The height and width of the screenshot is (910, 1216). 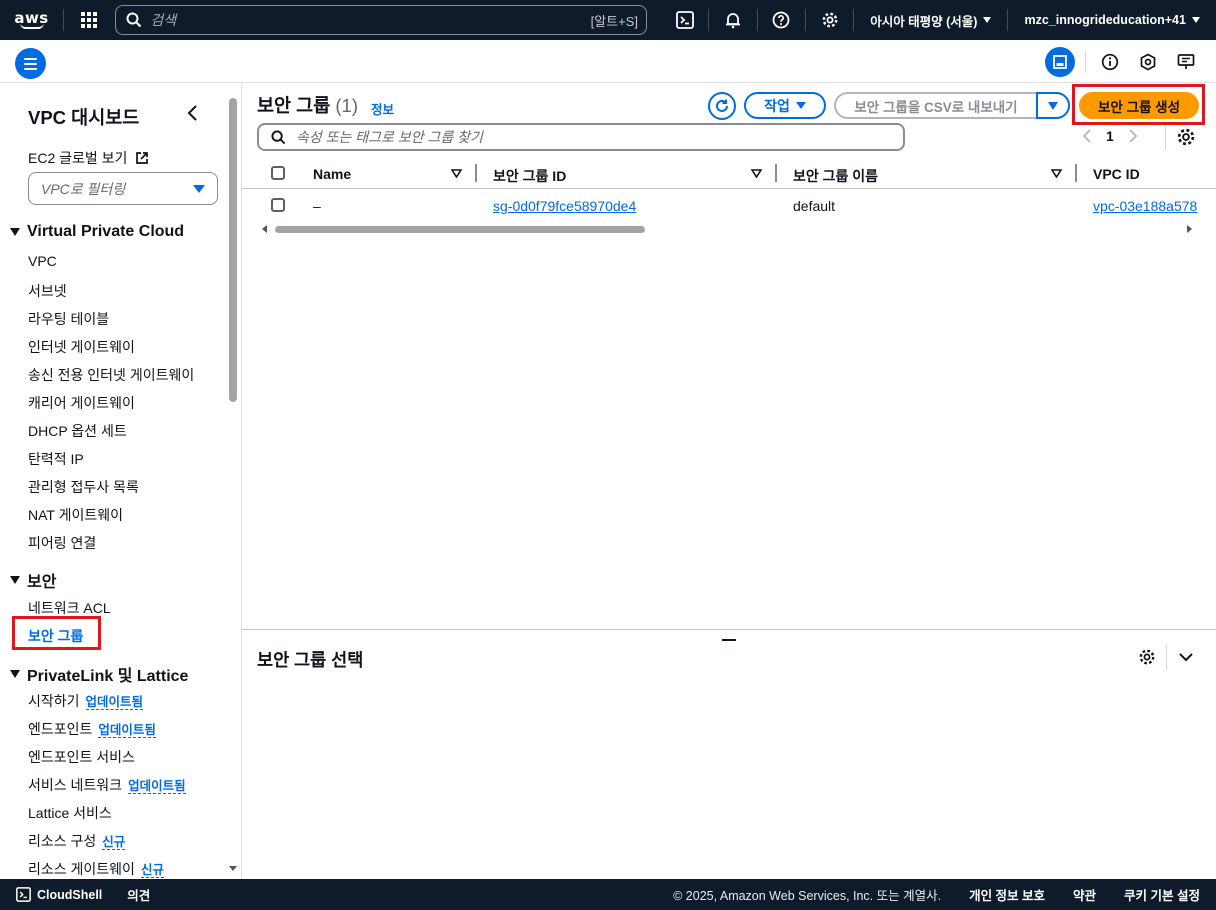 I want to click on info-icon, so click(x=1110, y=62).